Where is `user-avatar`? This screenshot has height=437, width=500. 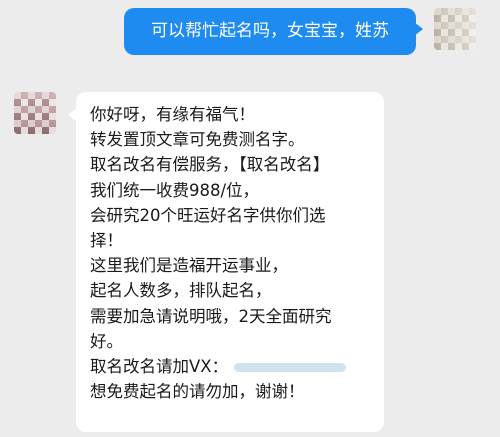
user-avatar is located at coordinates (455, 29).